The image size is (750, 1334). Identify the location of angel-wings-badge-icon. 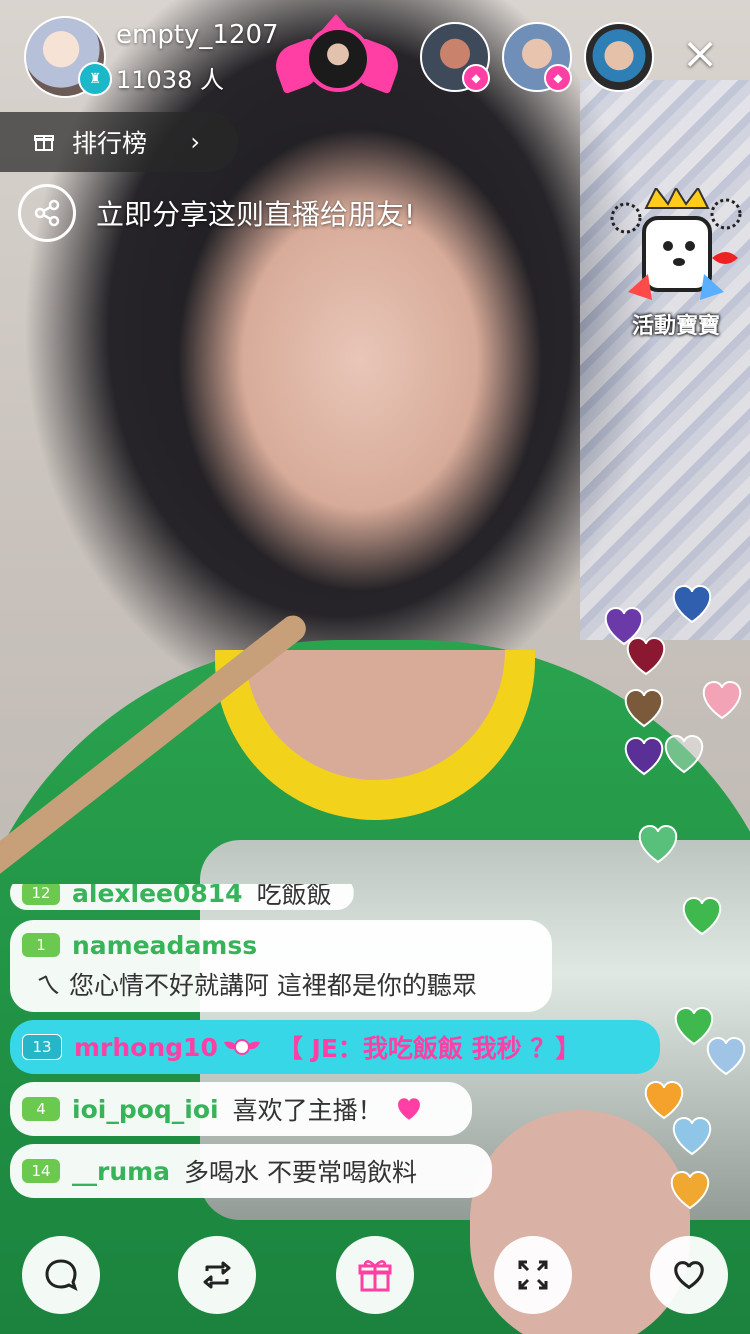
(241, 1047).